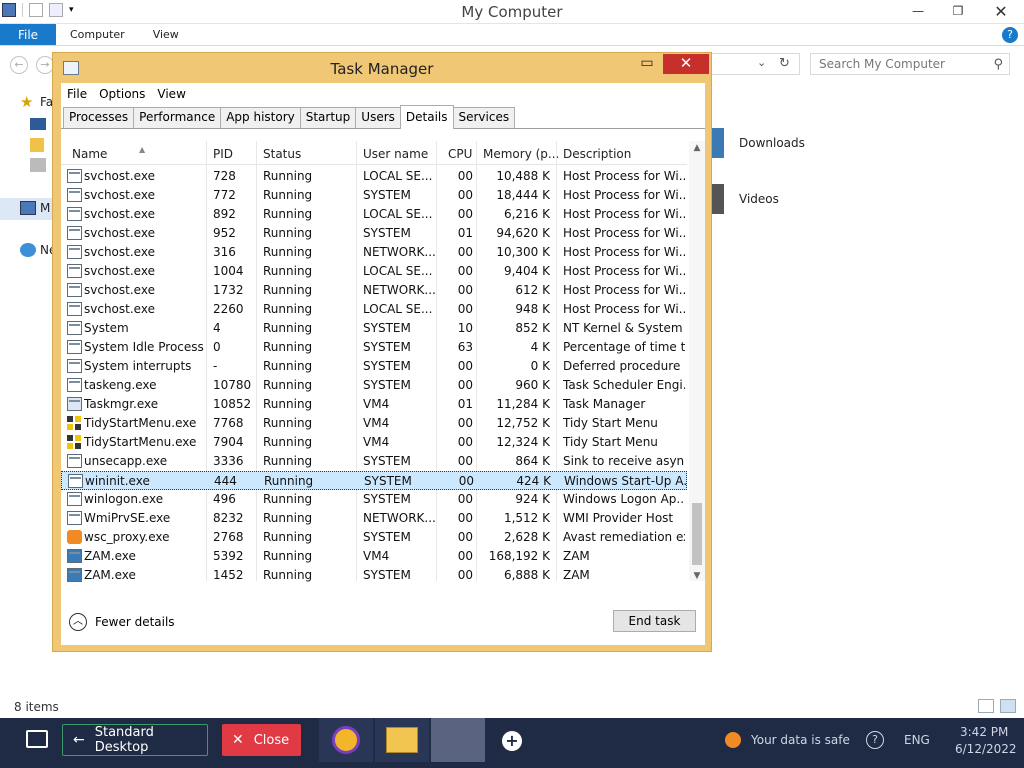 Image resolution: width=1024 pixels, height=768 pixels. I want to click on clock-time: 3:42 PM, so click(984, 732).